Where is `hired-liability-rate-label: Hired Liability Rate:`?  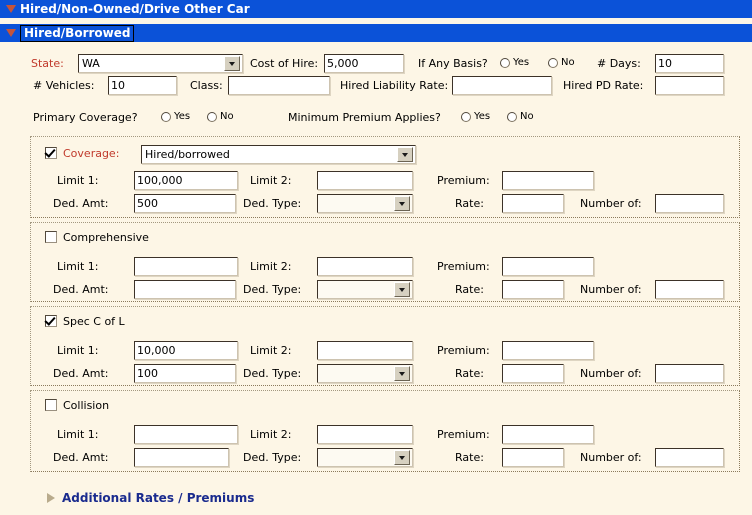 hired-liability-rate-label: Hired Liability Rate: is located at coordinates (394, 85).